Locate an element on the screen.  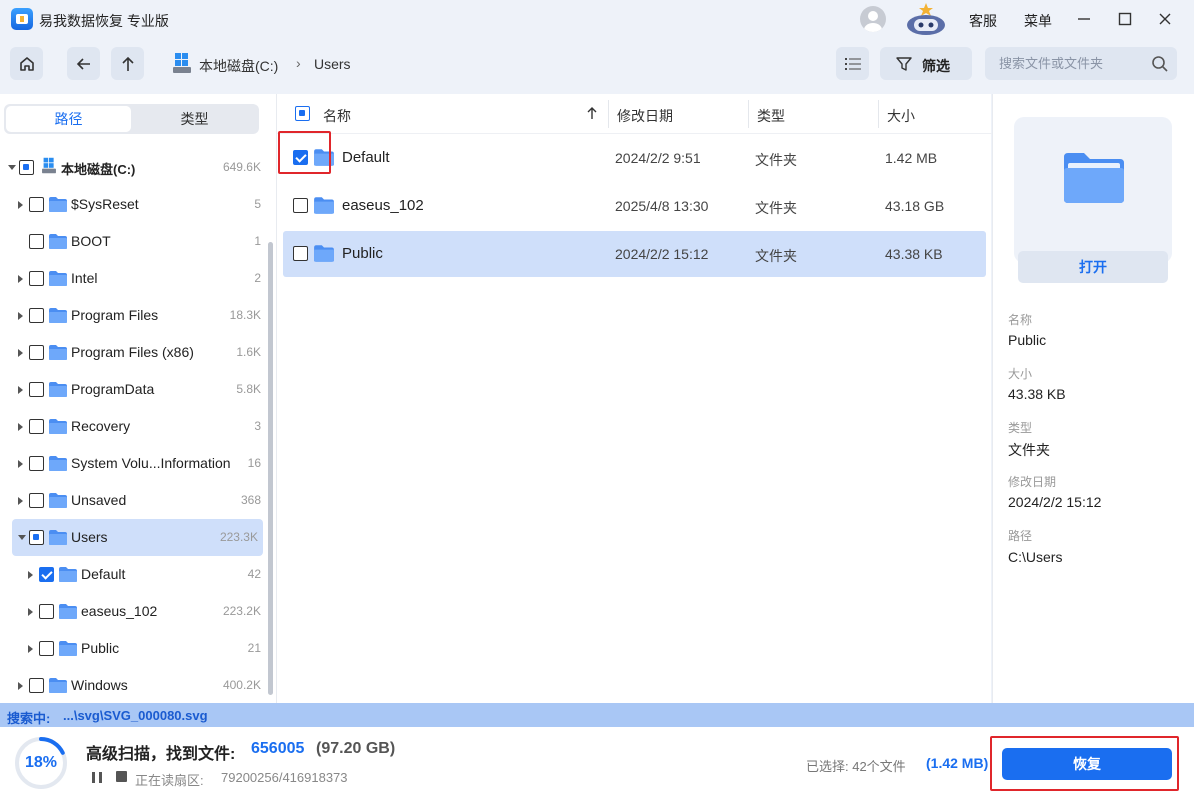
tree-item: Public 21 is located at coordinates (133, 648).